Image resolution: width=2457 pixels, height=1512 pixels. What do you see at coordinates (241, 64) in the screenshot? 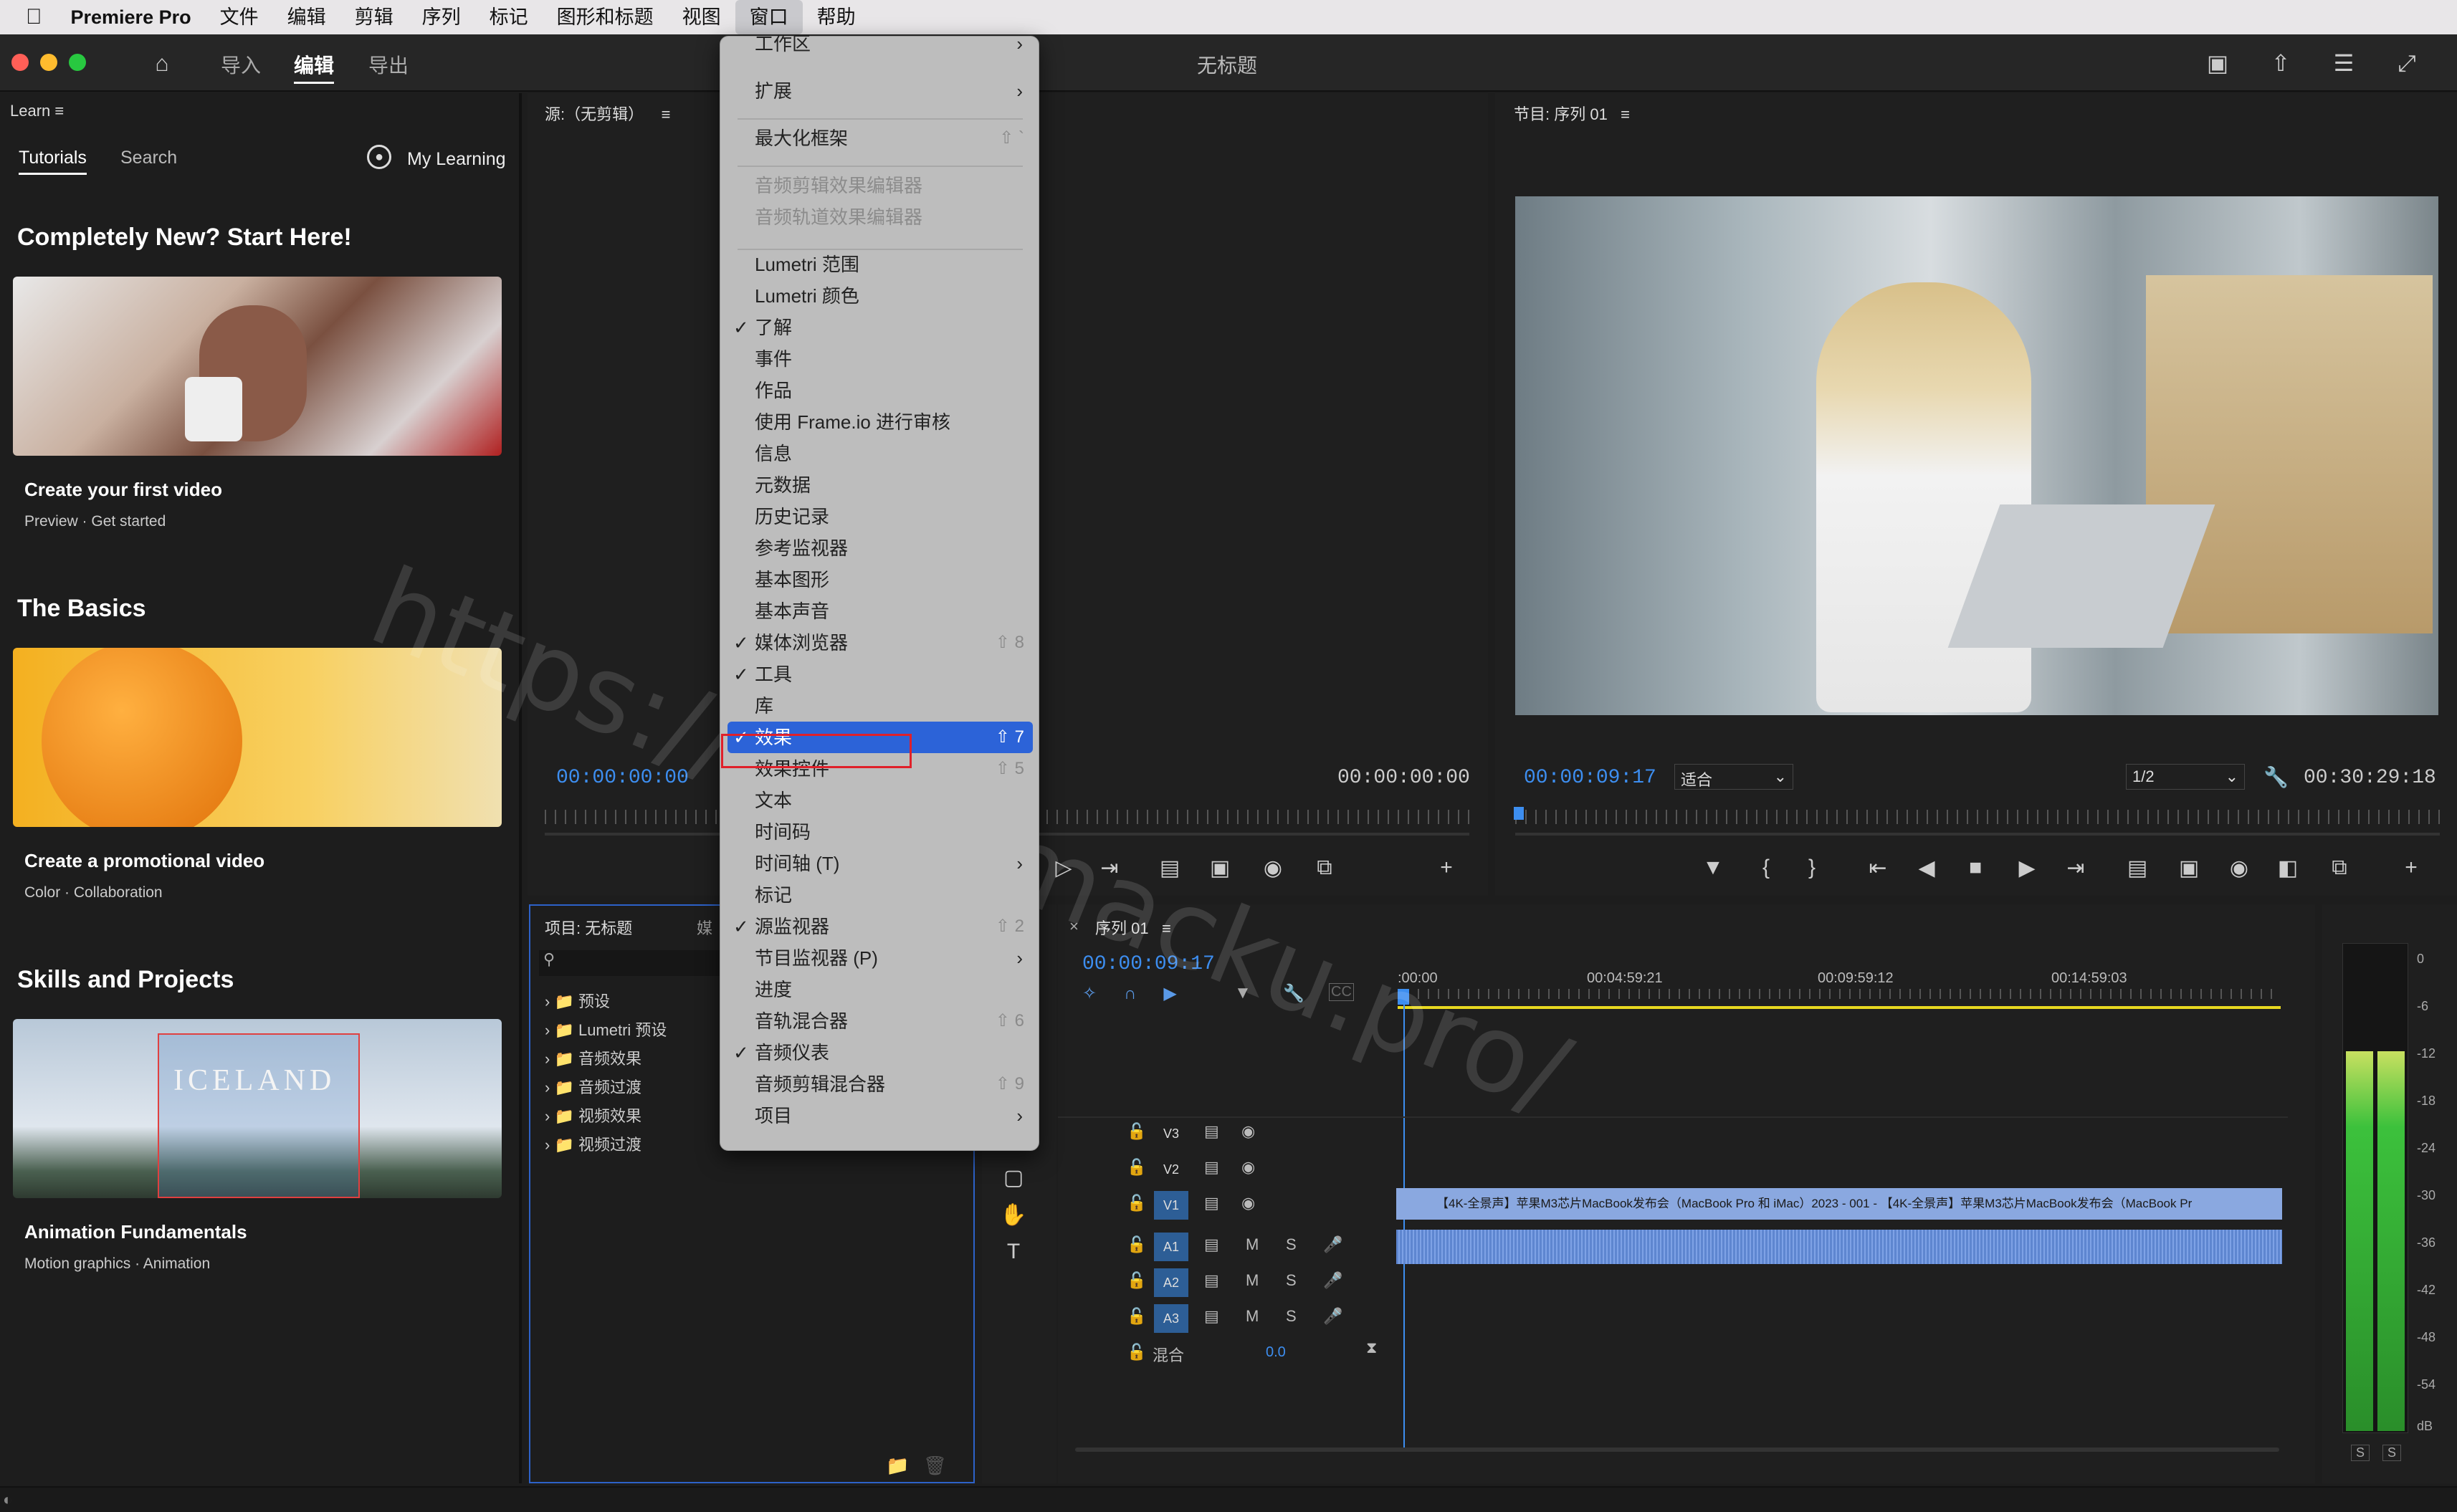
I see `tab-import: 导入` at bounding box center [241, 64].